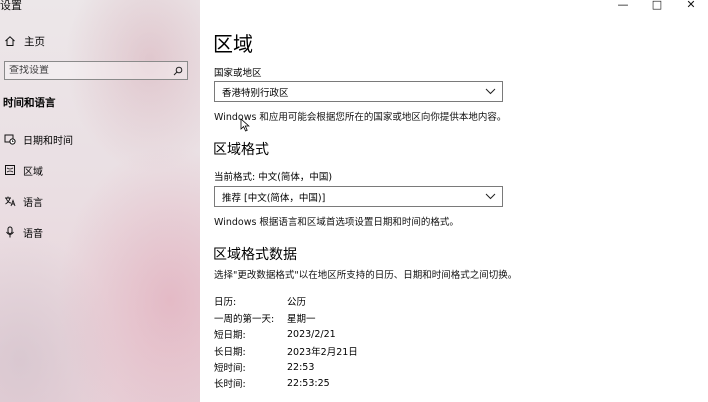  Describe the element at coordinates (336, 222) in the screenshot. I see `format-description: Windows 根据语言和区域首选项设置日期和时间的格式。` at that location.